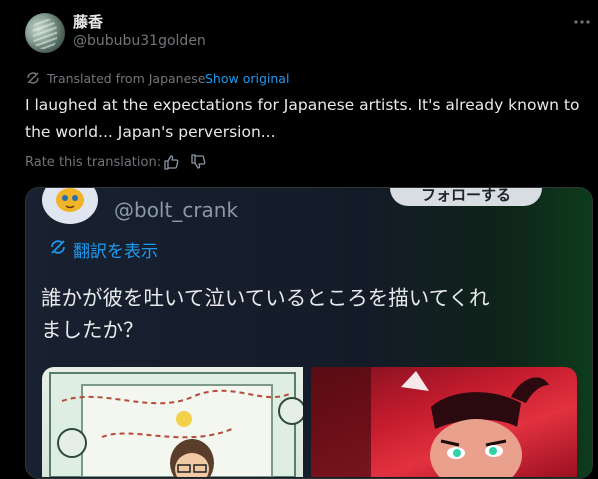 Image resolution: width=598 pixels, height=479 pixels. What do you see at coordinates (301, 314) in the screenshot?
I see `quoted-post-text: 誰かが彼を吐いて泣いているところを描いてくれ ましたか？` at bounding box center [301, 314].